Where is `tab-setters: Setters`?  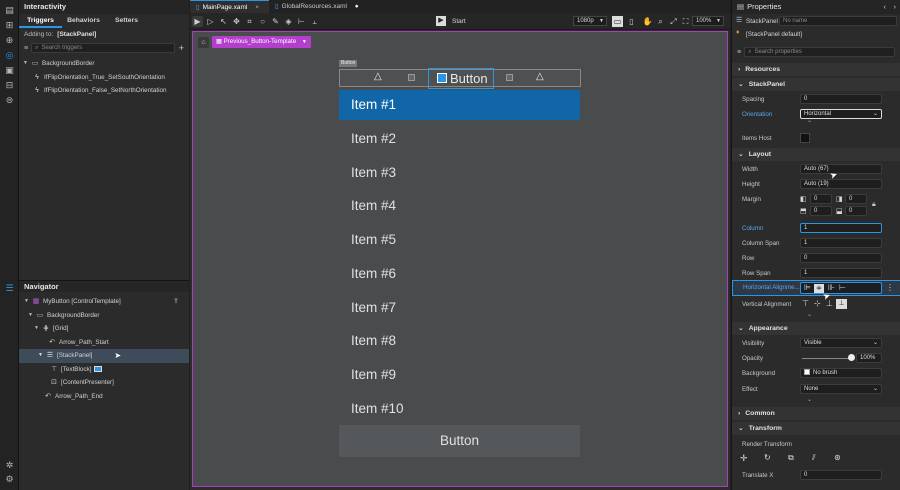 tab-setters: Setters is located at coordinates (126, 21).